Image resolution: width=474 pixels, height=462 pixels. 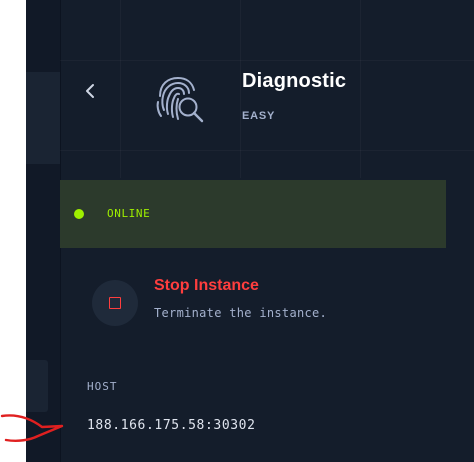 What do you see at coordinates (32, 428) in the screenshot?
I see `red-arrow-annotation` at bounding box center [32, 428].